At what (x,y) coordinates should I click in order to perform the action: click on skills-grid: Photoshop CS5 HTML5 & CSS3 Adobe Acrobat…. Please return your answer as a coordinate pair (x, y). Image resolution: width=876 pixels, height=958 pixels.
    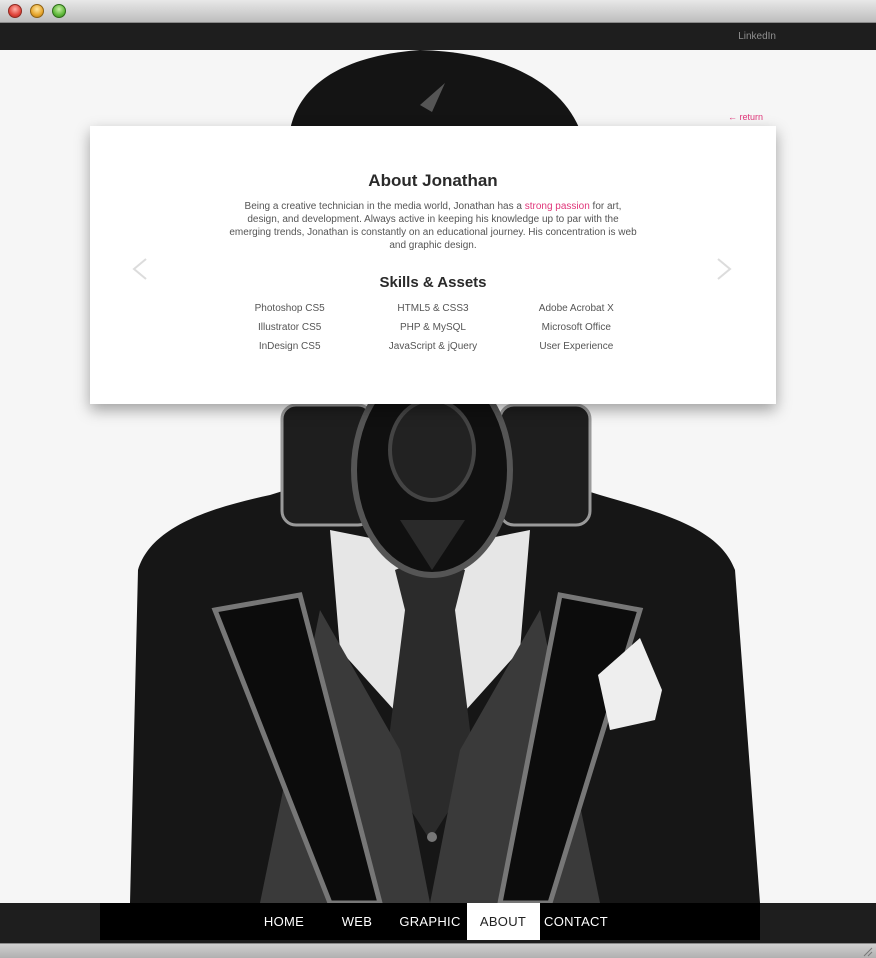
    Looking at the image, I should click on (433, 328).